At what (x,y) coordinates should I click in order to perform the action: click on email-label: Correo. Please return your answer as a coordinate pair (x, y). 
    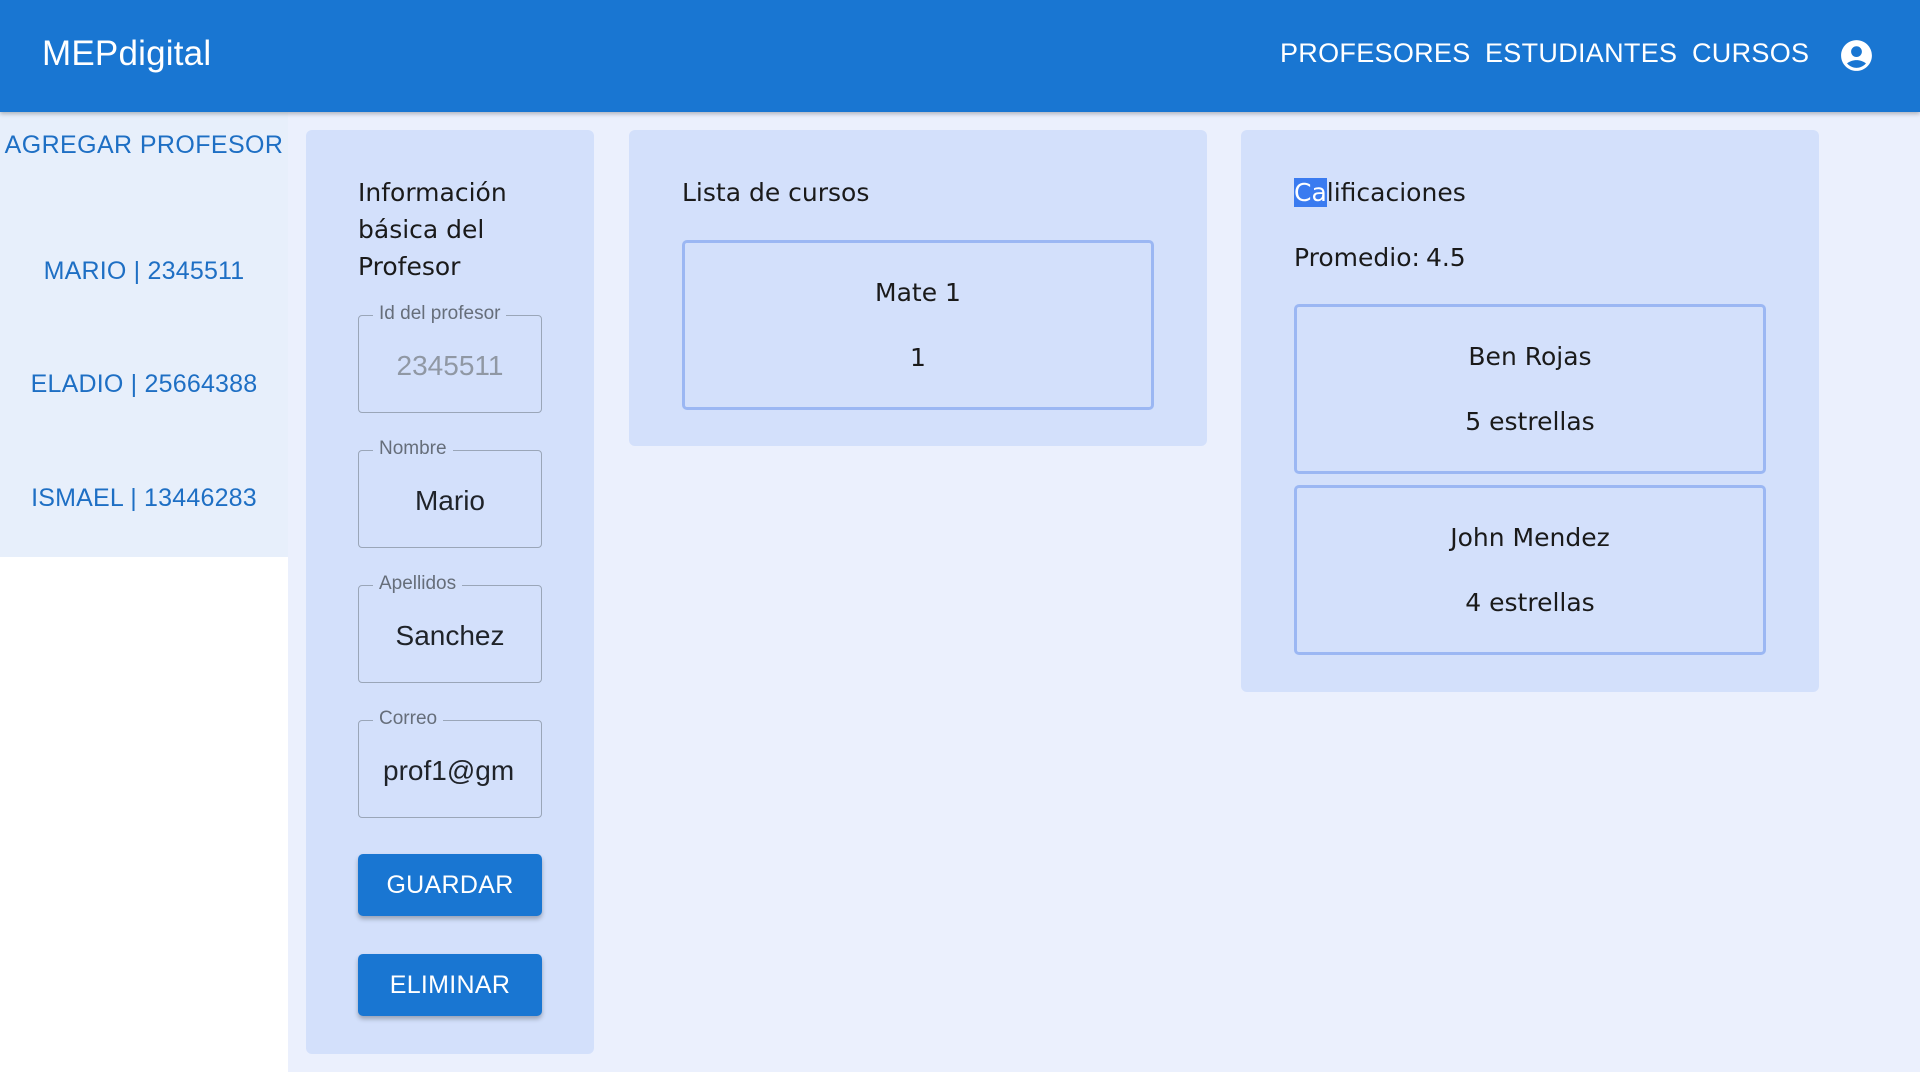
    Looking at the image, I should click on (408, 719).